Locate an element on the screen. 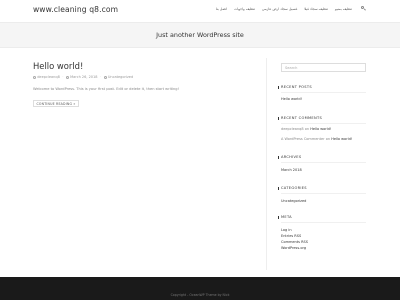  meta-comments-rss-link: Comments RSS is located at coordinates (294, 242).